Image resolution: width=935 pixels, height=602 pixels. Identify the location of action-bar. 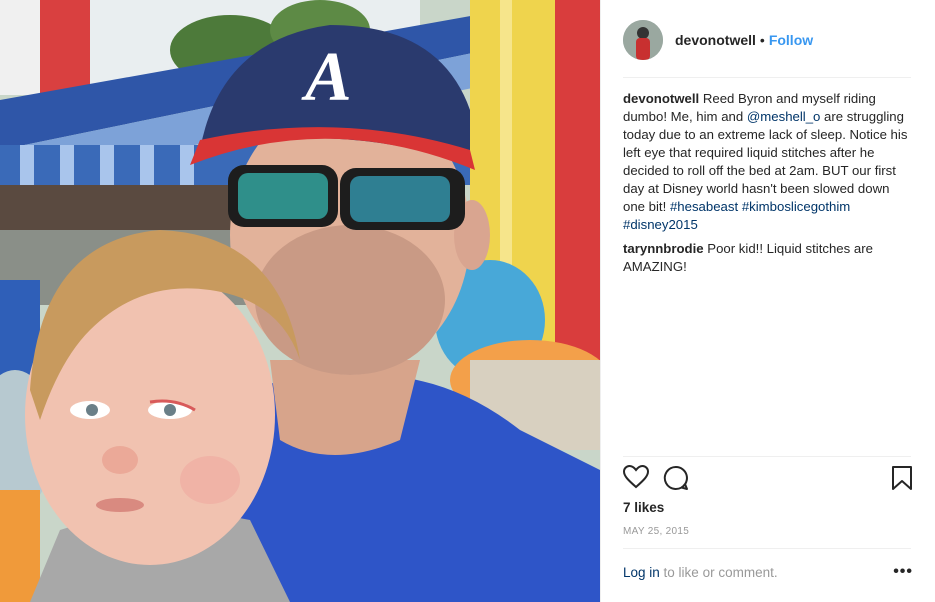
(767, 480).